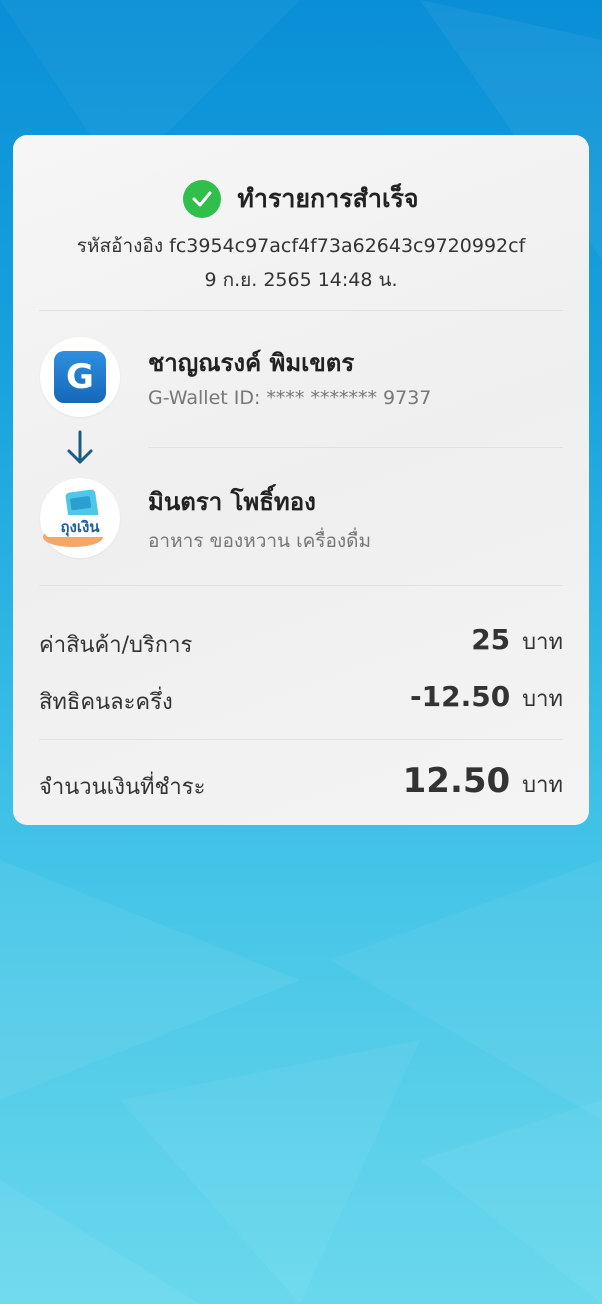 This screenshot has width=602, height=1304. What do you see at coordinates (260, 541) in the screenshot?
I see `recipient-category: อาหาร ของหวาน เครื่องดื่ม` at bounding box center [260, 541].